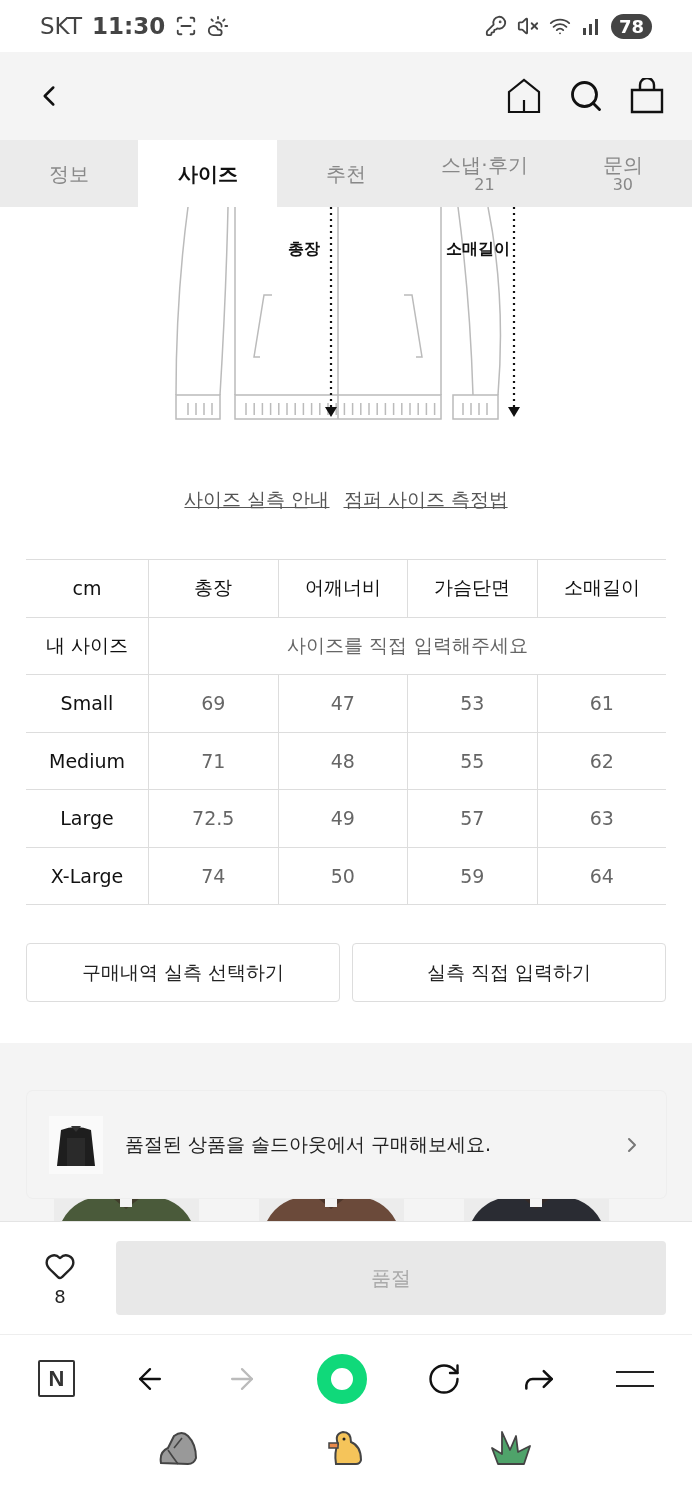 The width and height of the screenshot is (692, 1500). What do you see at coordinates (304, 249) in the screenshot?
I see `diagram-label: 총장` at bounding box center [304, 249].